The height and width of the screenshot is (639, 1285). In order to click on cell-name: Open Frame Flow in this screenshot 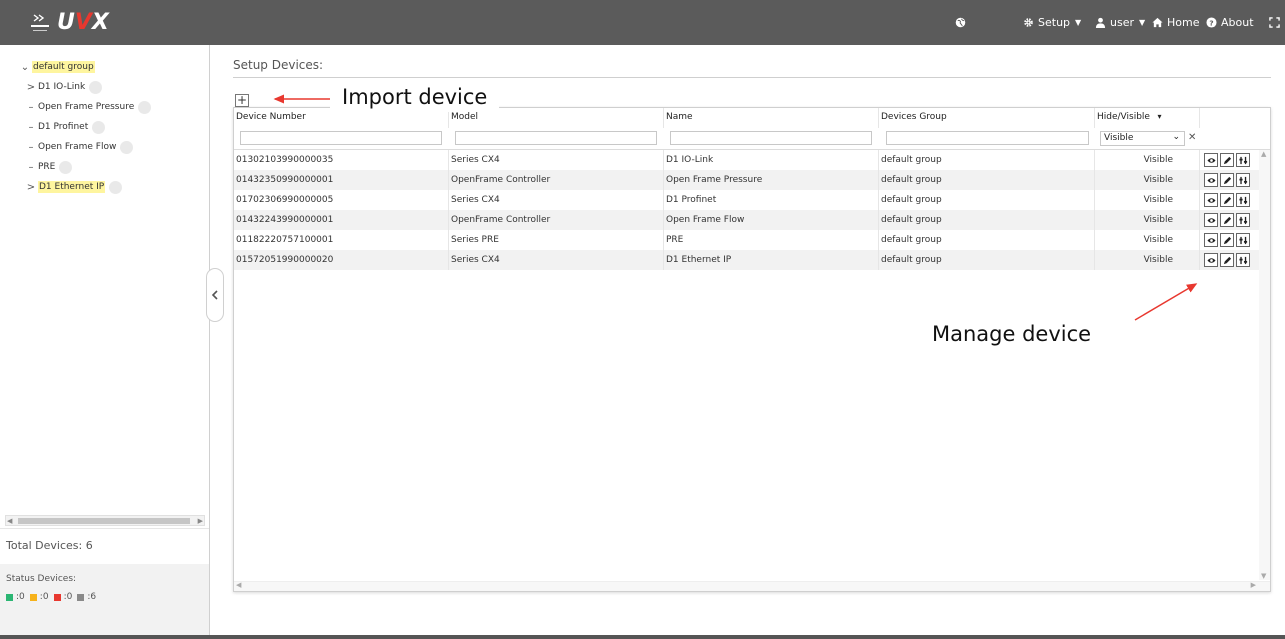, I will do `click(771, 220)`.